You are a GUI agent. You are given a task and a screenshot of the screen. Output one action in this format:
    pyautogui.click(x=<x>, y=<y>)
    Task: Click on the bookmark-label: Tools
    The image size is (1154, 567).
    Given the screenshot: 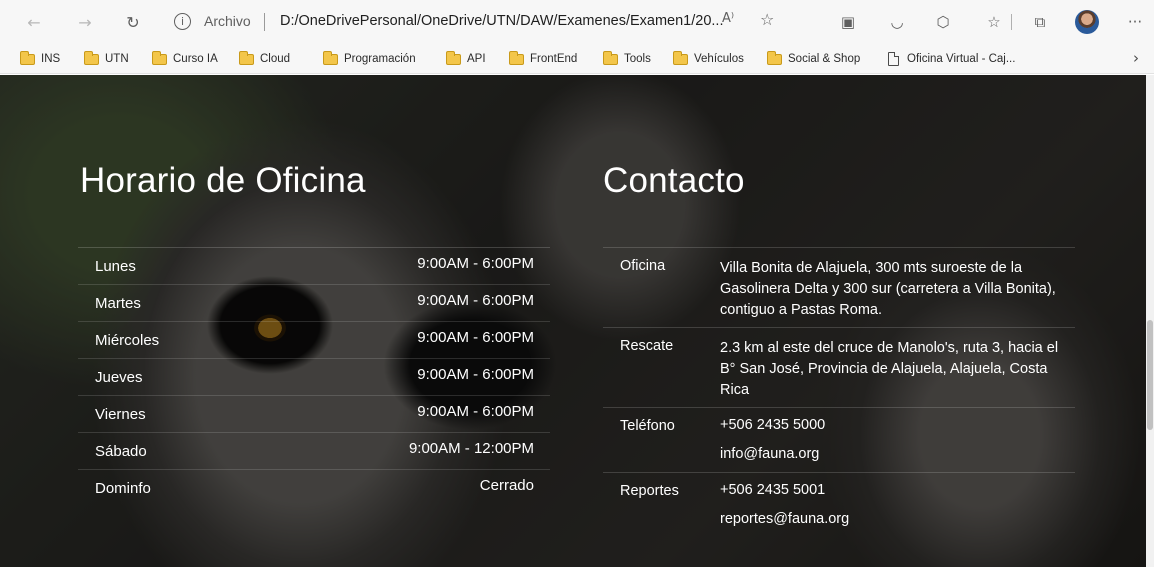 What is the action you would take?
    pyautogui.click(x=637, y=59)
    